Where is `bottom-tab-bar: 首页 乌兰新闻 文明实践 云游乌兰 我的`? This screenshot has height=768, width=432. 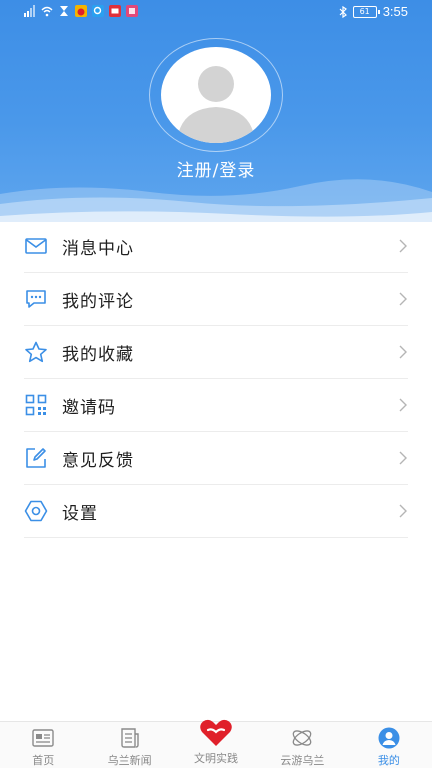
bottom-tab-bar: 首页 乌兰新闻 文明实践 云游乌兰 我的 is located at coordinates (216, 743).